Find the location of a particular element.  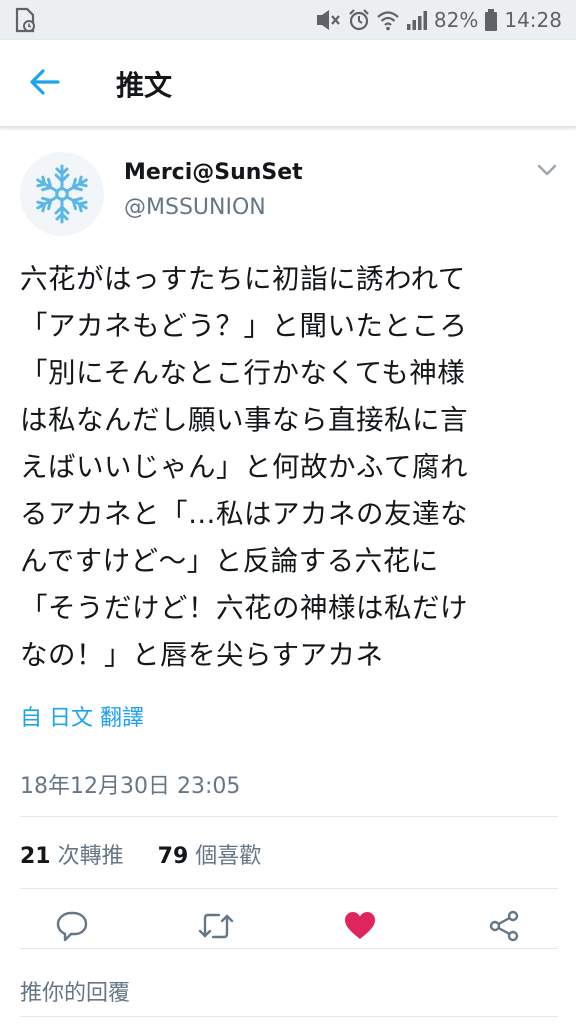

reply-icon is located at coordinates (72, 926).